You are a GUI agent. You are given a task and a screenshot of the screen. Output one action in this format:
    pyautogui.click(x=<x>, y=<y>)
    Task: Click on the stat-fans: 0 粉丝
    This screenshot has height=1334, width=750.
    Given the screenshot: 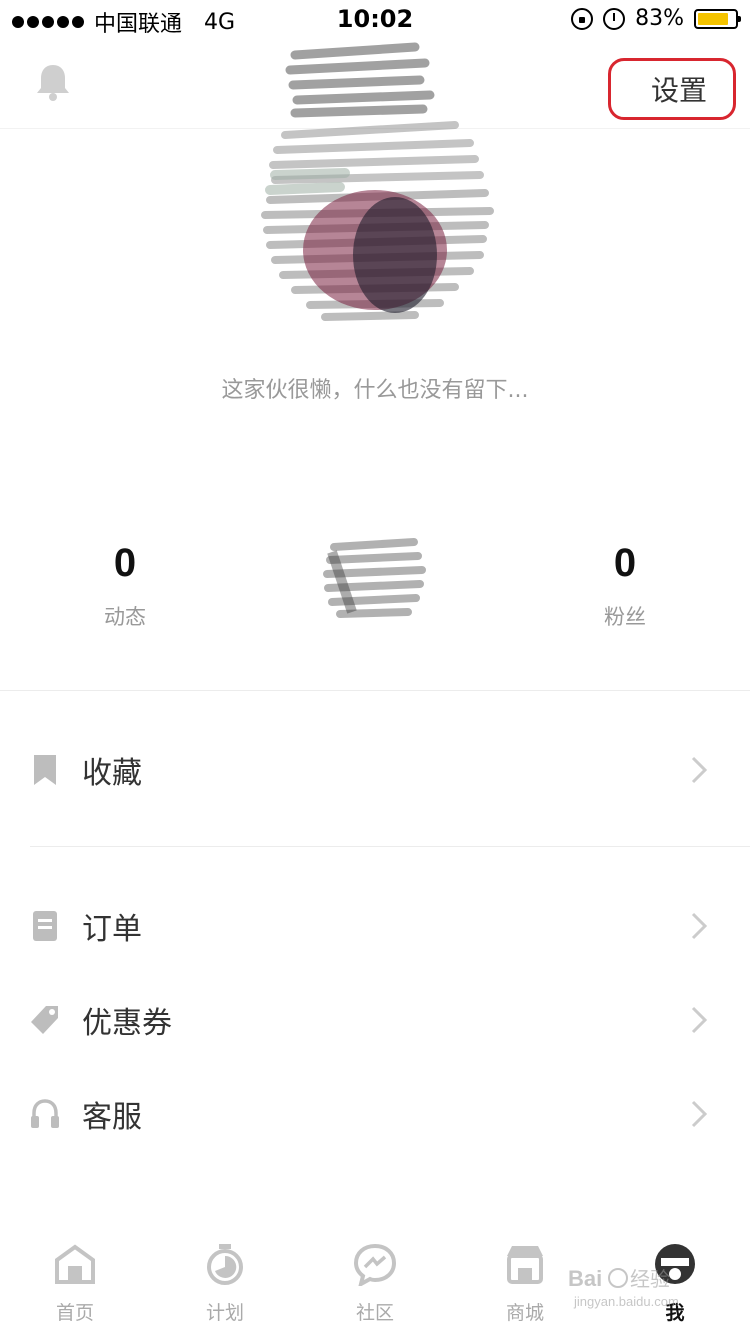 What is the action you would take?
    pyautogui.click(x=625, y=583)
    